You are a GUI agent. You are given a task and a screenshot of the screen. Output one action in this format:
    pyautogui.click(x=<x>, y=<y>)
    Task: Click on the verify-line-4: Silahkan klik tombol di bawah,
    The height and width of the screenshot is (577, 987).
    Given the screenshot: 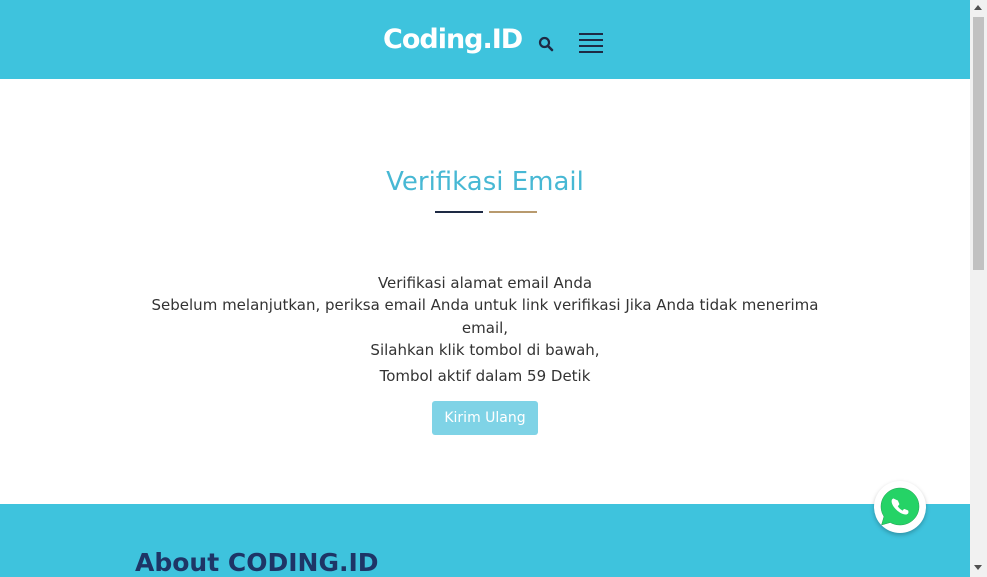 What is the action you would take?
    pyautogui.click(x=485, y=350)
    